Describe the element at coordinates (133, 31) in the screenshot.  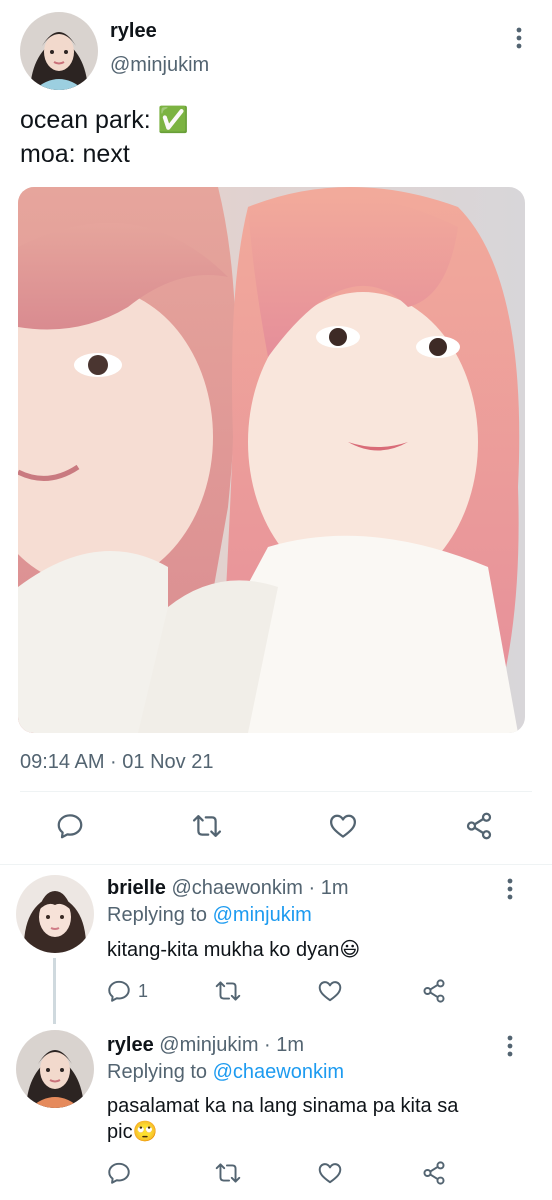
I see `author-display-name: rylee` at that location.